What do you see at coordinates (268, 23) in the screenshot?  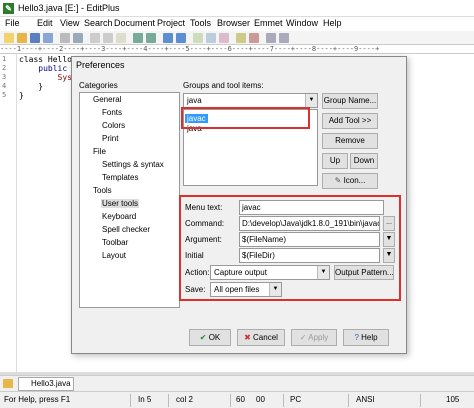 I see `menu-emmet: Emmet` at bounding box center [268, 23].